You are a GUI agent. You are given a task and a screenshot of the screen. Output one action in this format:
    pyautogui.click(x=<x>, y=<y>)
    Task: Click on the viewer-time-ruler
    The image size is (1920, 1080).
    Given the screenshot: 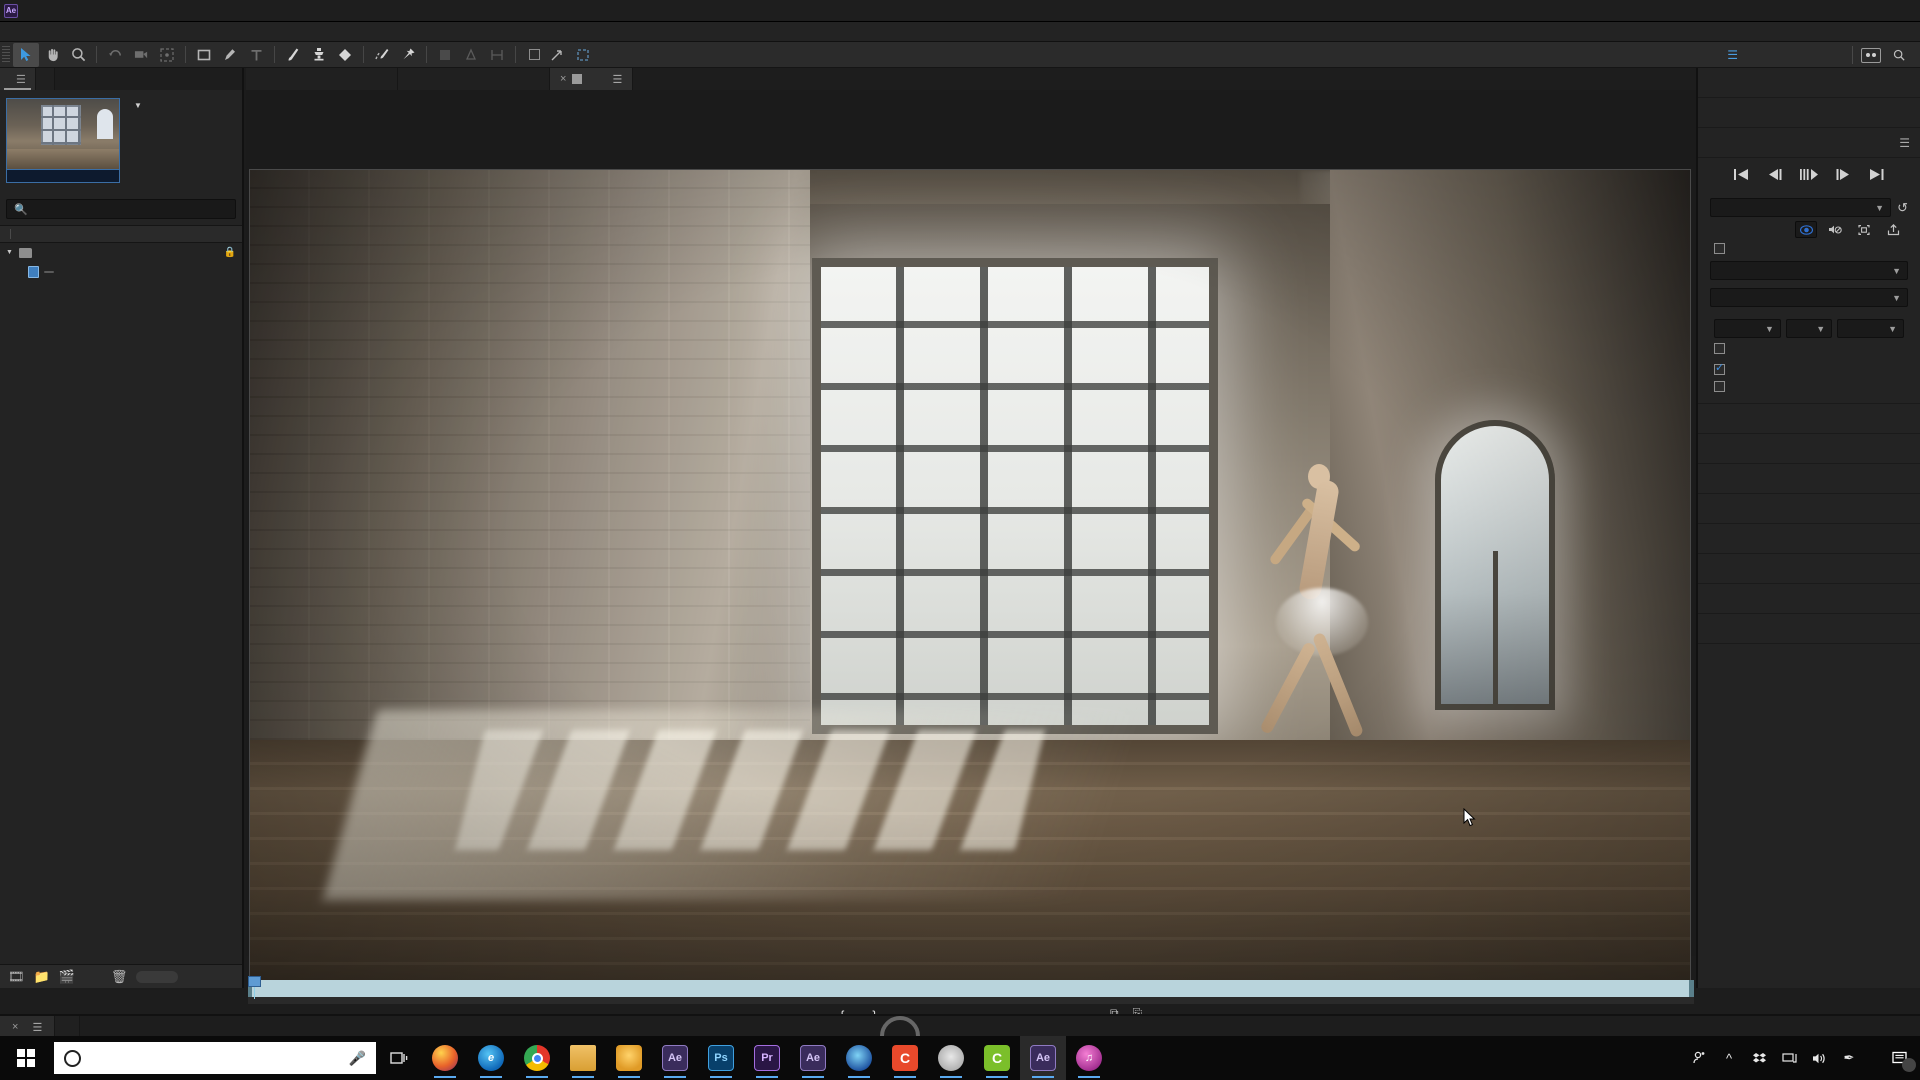 What is the action you would take?
    pyautogui.click(x=971, y=990)
    